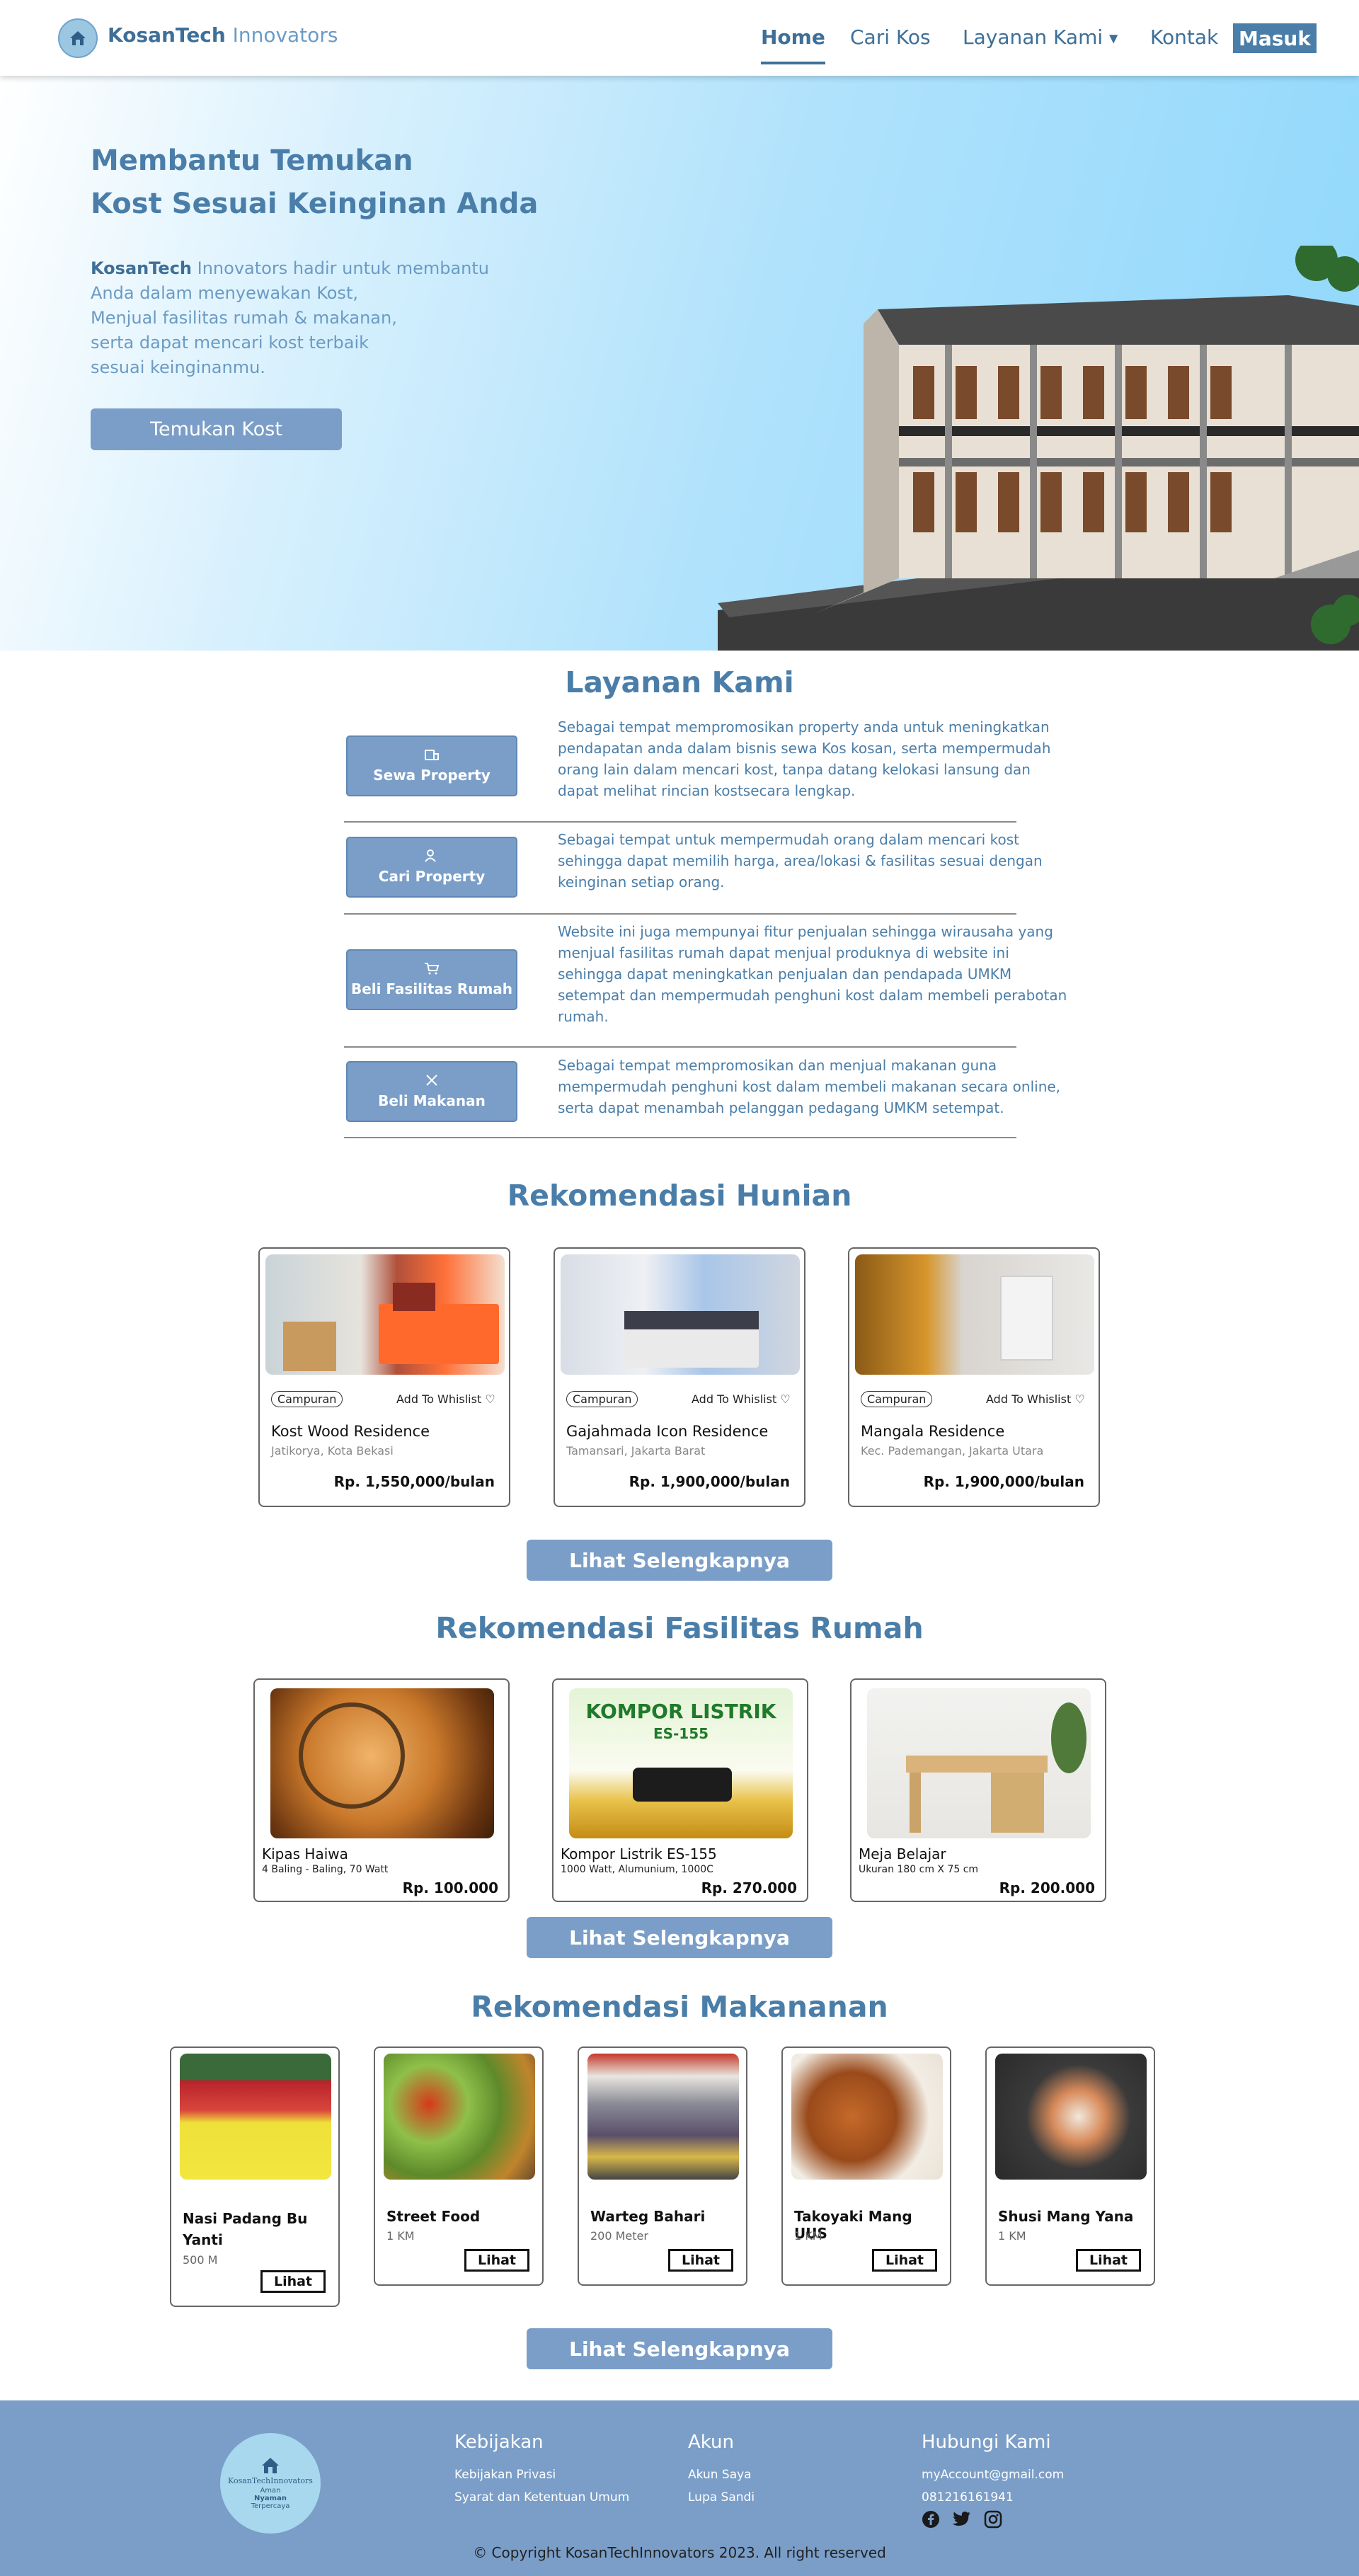 The width and height of the screenshot is (1359, 2576). What do you see at coordinates (1004, 1481) in the screenshot?
I see `hunian-price: Rp. 1,900,000/bulan` at bounding box center [1004, 1481].